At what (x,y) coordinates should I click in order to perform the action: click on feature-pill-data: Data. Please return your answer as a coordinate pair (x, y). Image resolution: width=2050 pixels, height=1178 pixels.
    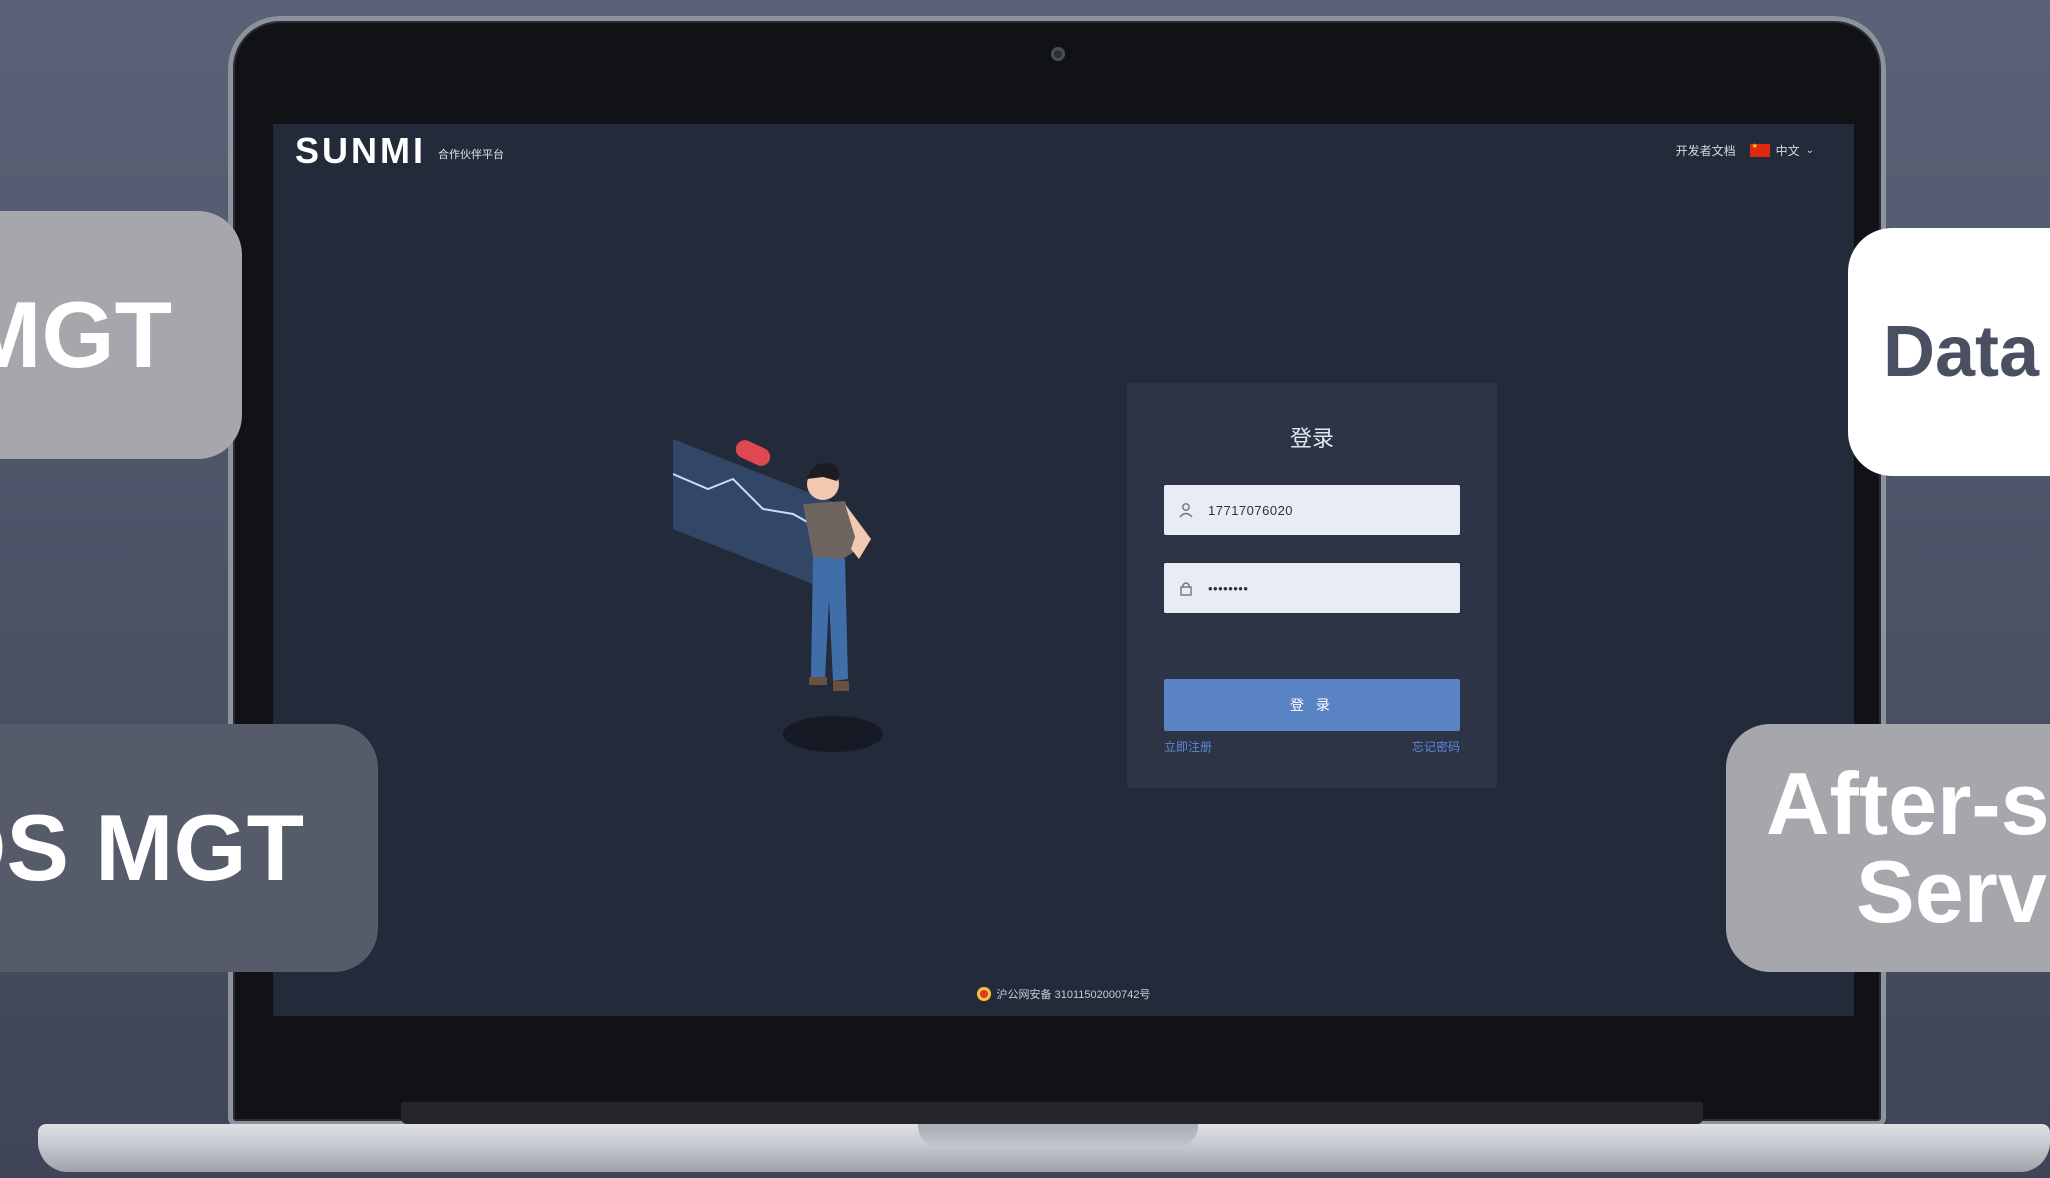
    Looking at the image, I should click on (1949, 352).